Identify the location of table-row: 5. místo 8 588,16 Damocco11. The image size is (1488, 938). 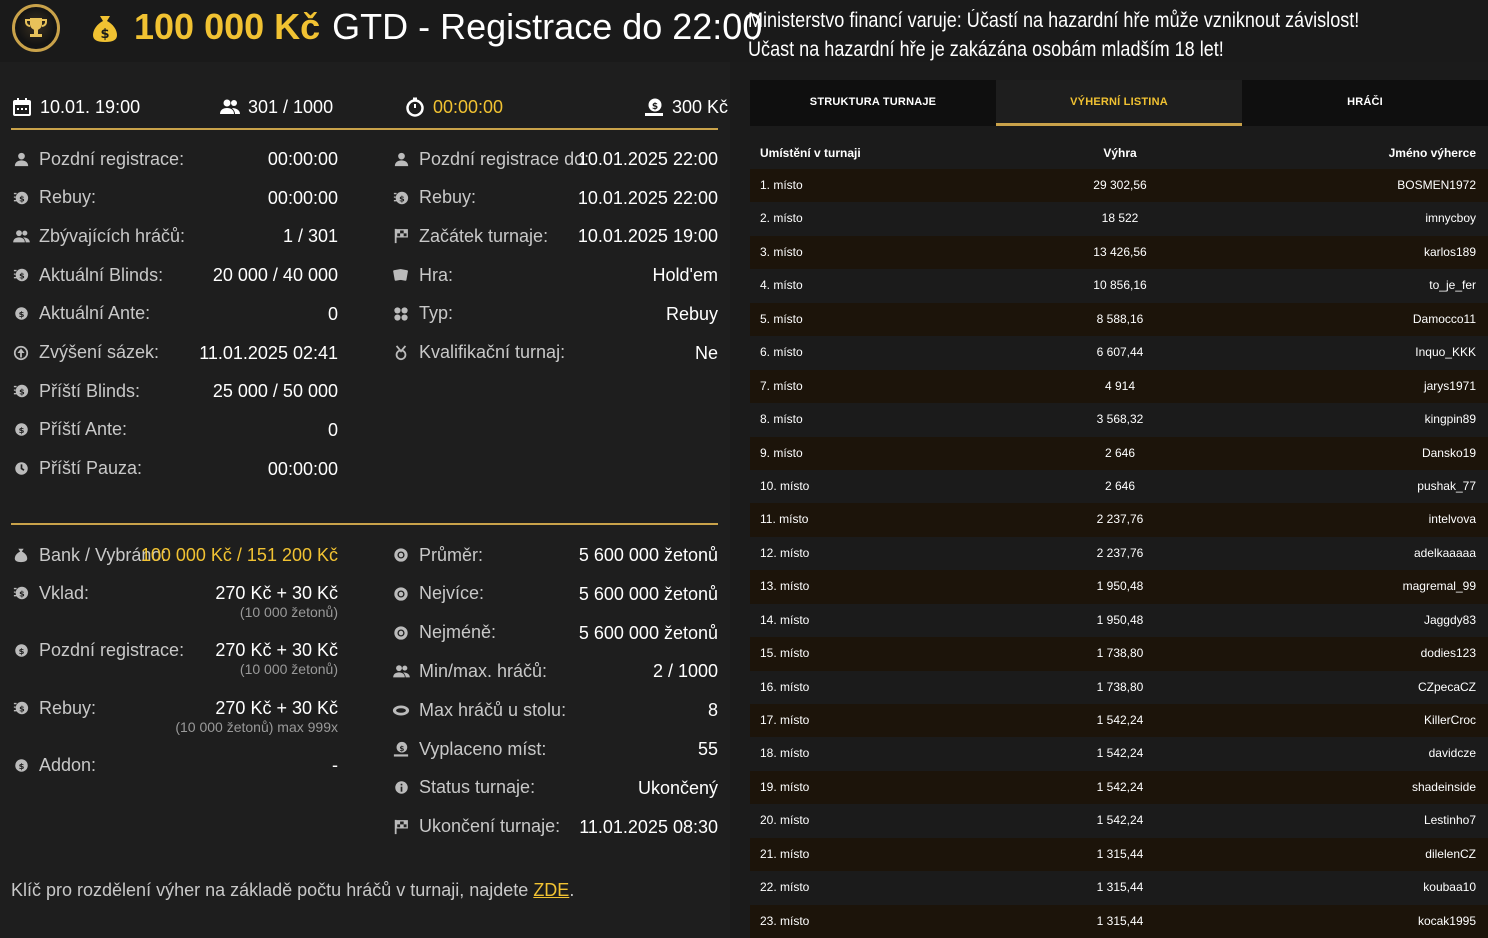
(1119, 319).